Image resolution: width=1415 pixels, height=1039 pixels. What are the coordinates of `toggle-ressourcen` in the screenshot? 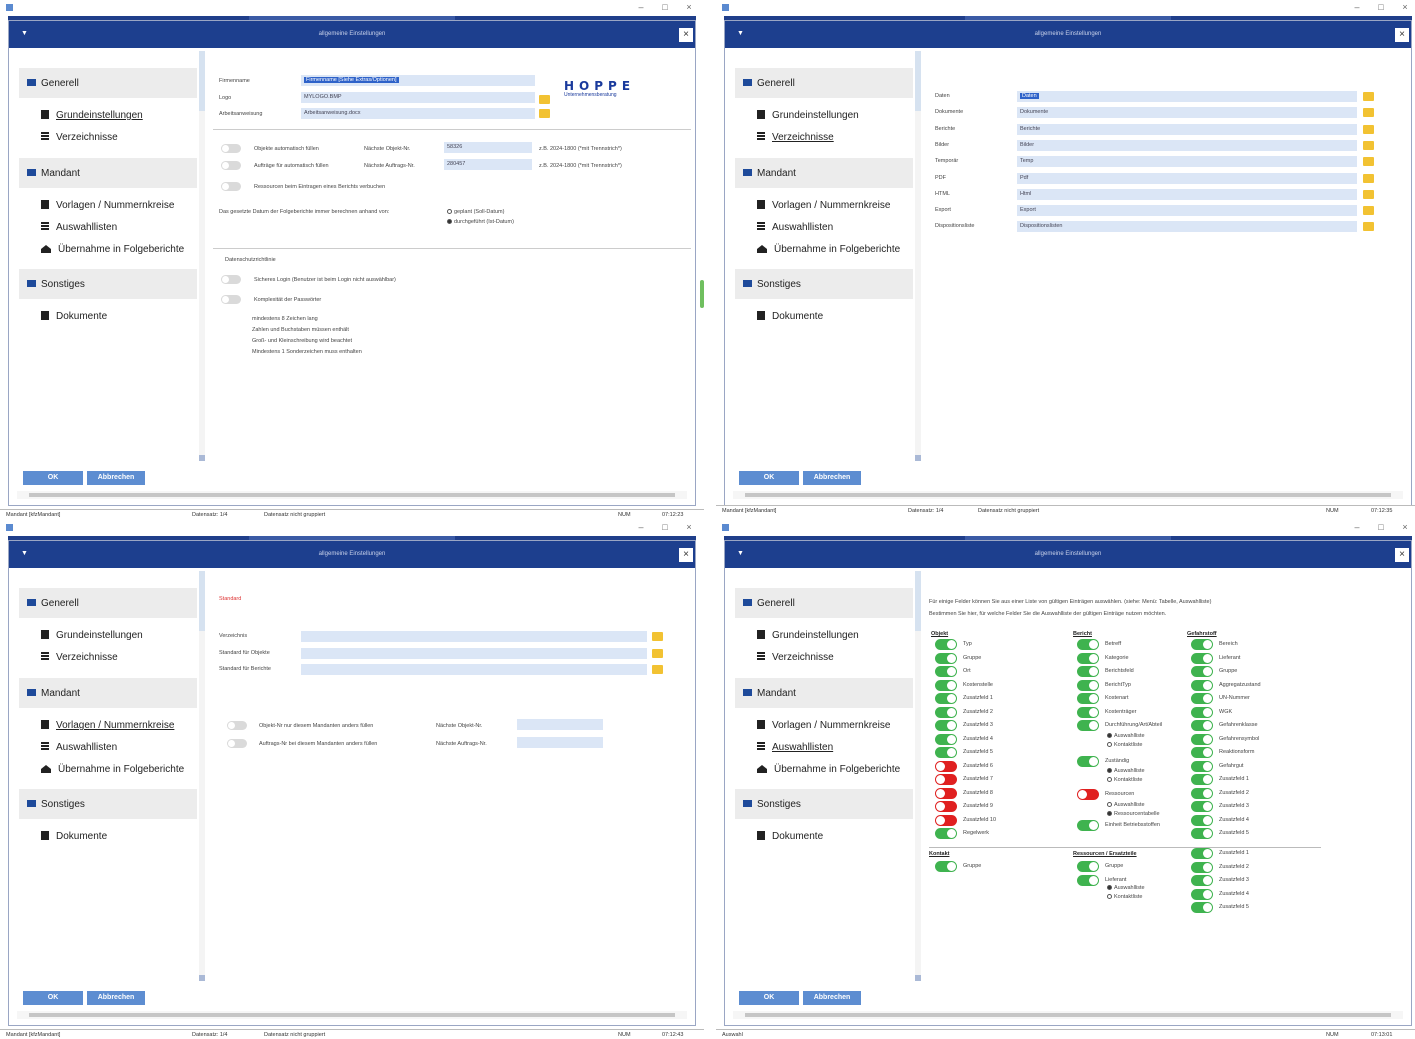 It's located at (231, 186).